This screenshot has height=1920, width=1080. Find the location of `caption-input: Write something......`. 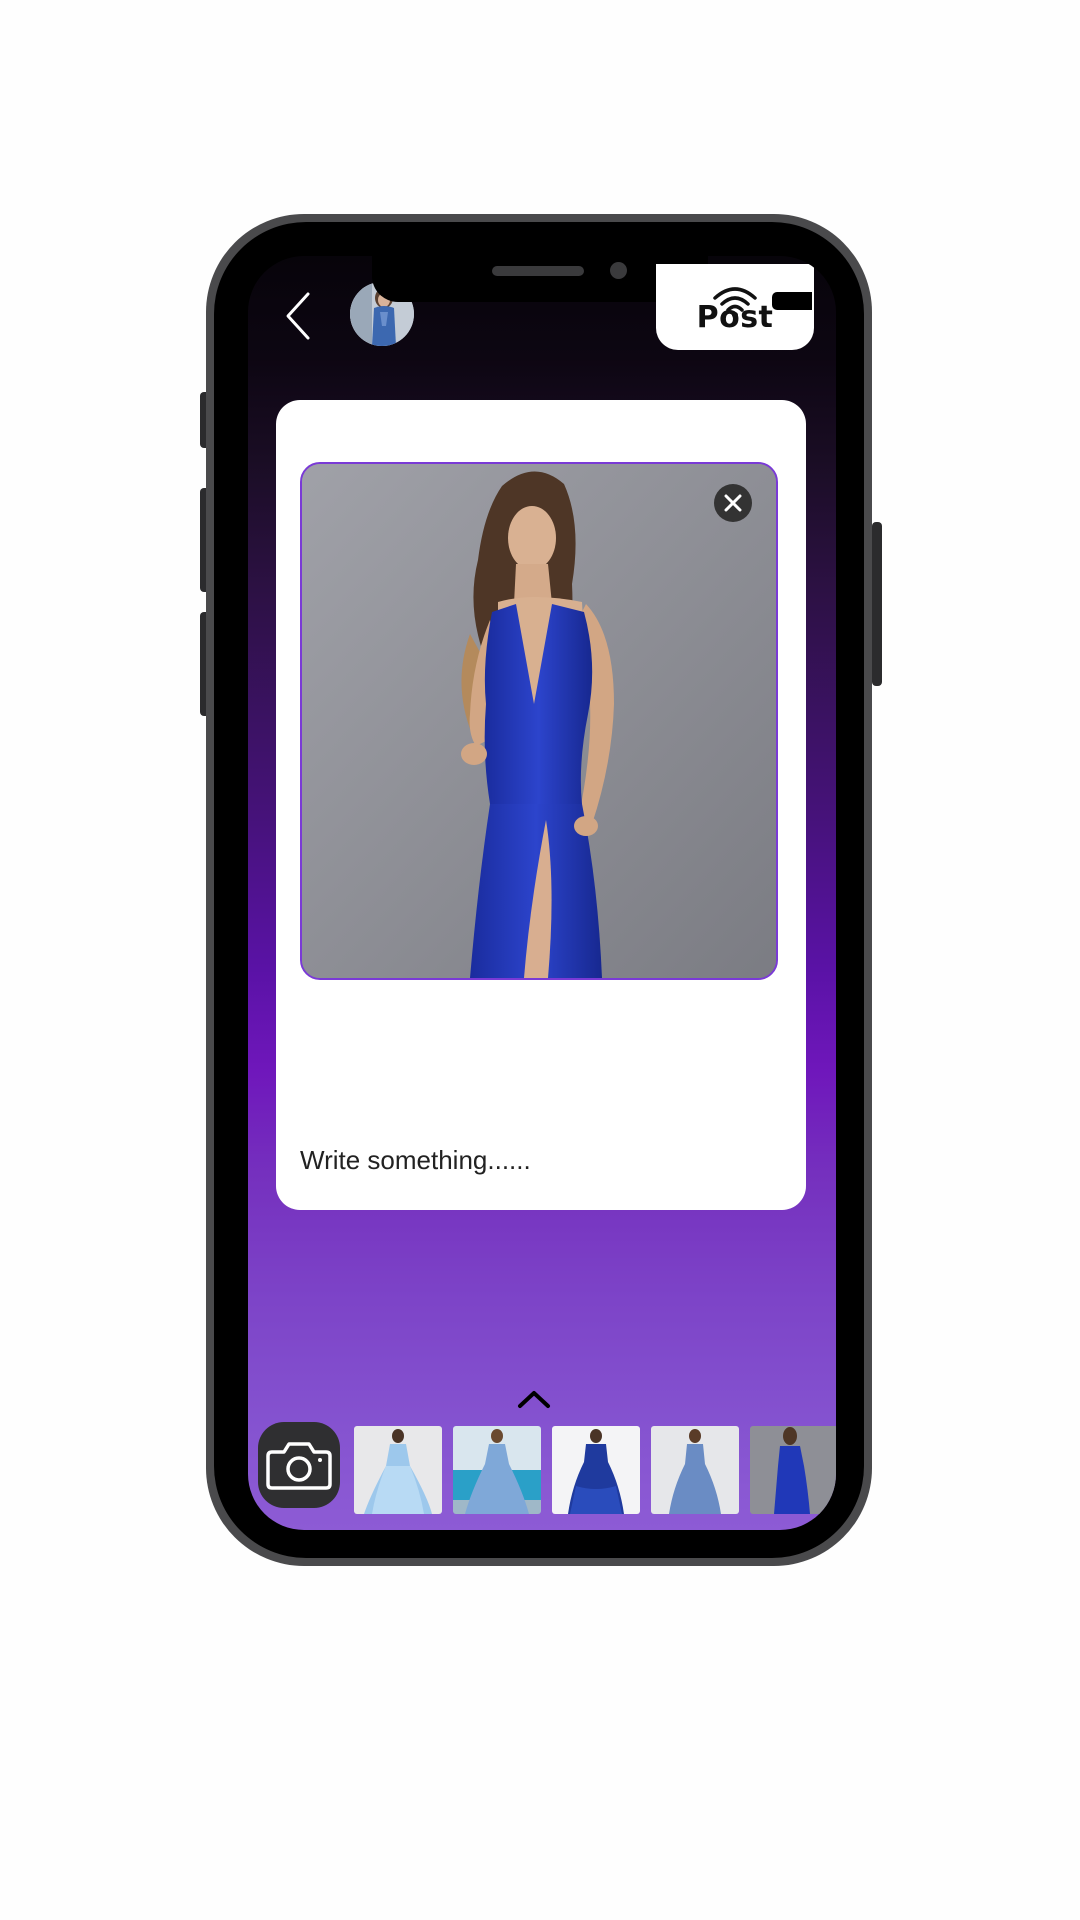

caption-input: Write something...... is located at coordinates (415, 1160).